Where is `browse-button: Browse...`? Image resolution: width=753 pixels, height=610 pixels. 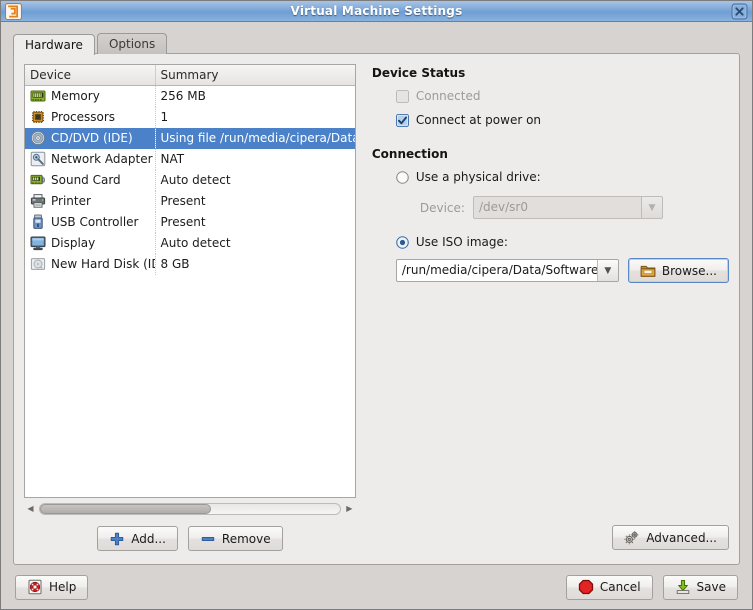 browse-button: Browse... is located at coordinates (678, 270).